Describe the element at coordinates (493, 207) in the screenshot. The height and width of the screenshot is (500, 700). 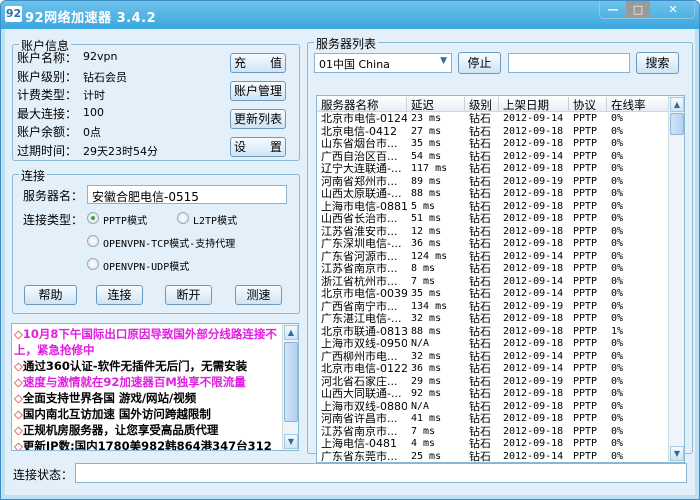
I see `table-row: 上海市电信-0881 5 ms 钻石 2012-09-18 PPTP 0%` at that location.